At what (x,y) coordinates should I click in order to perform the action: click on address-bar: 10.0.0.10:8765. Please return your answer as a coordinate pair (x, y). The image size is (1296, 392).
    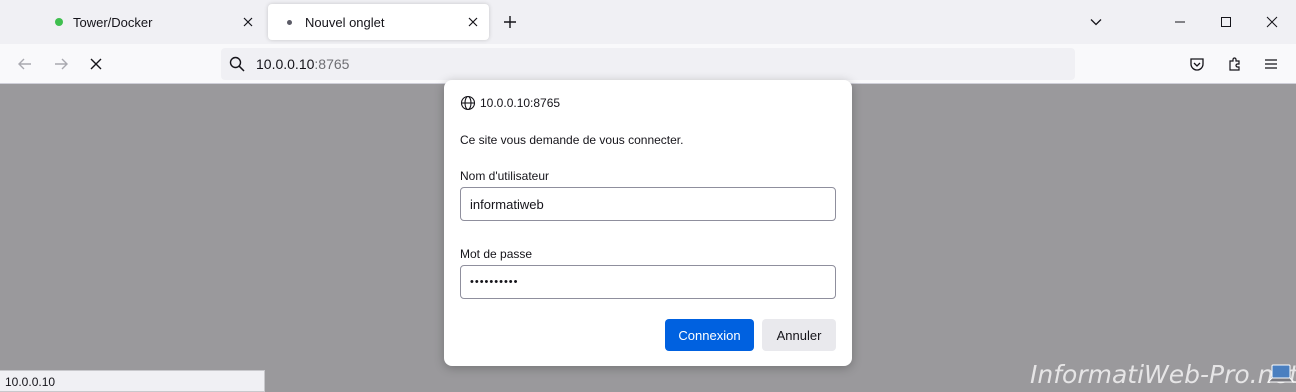
    Looking at the image, I should click on (648, 64).